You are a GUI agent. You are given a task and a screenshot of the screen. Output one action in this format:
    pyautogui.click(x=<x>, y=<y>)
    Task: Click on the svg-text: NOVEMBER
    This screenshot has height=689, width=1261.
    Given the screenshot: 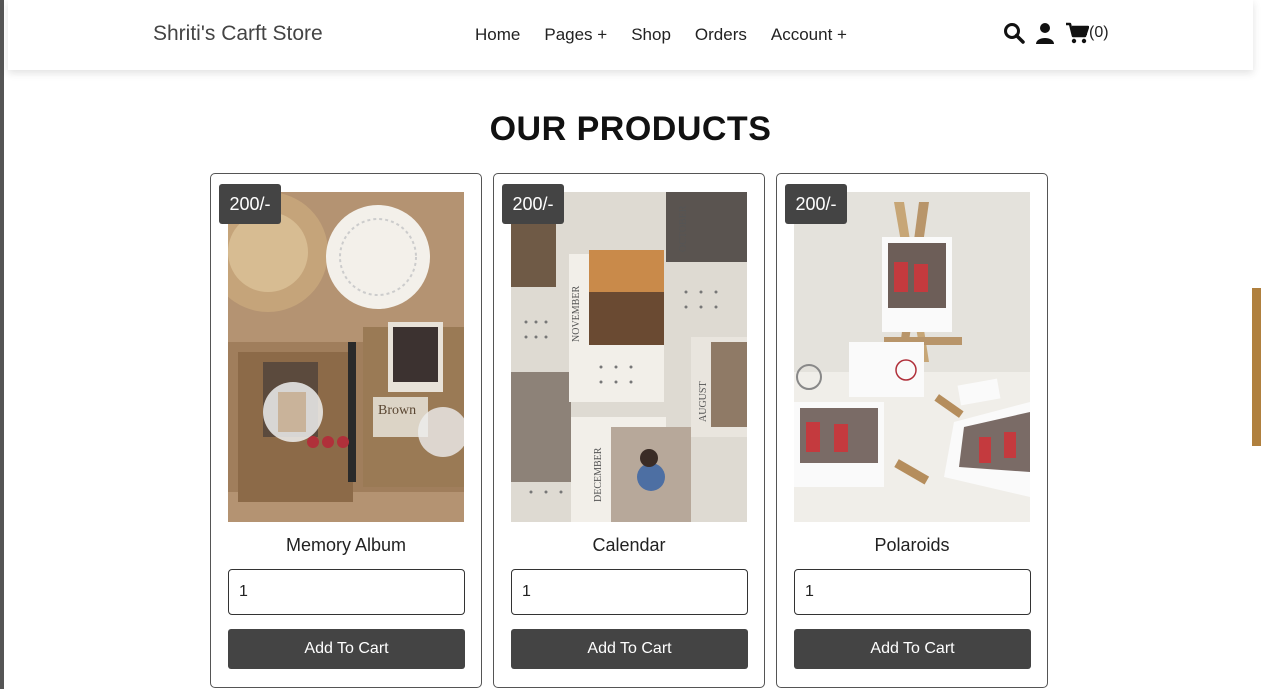 What is the action you would take?
    pyautogui.click(x=576, y=314)
    